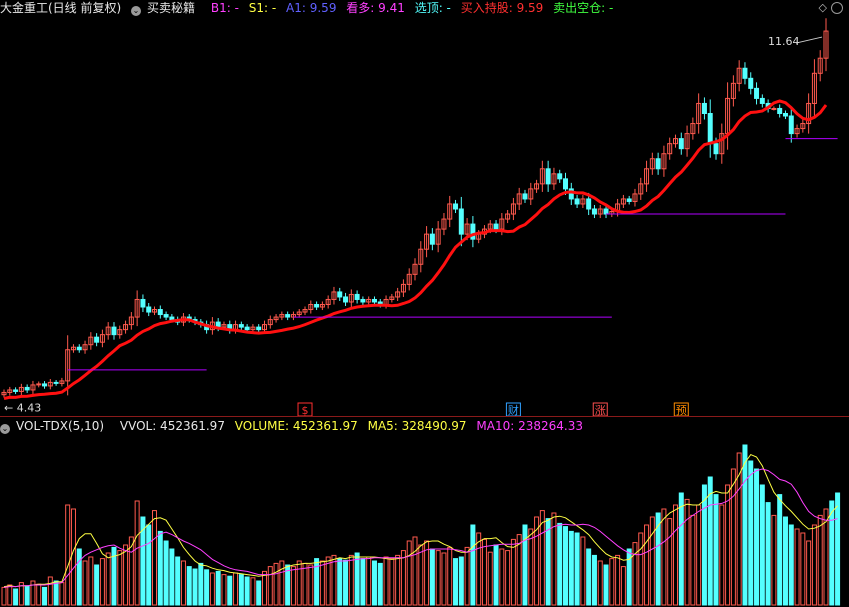 The height and width of the screenshot is (607, 849). What do you see at coordinates (681, 409) in the screenshot?
I see `event-marker: 预` at bounding box center [681, 409].